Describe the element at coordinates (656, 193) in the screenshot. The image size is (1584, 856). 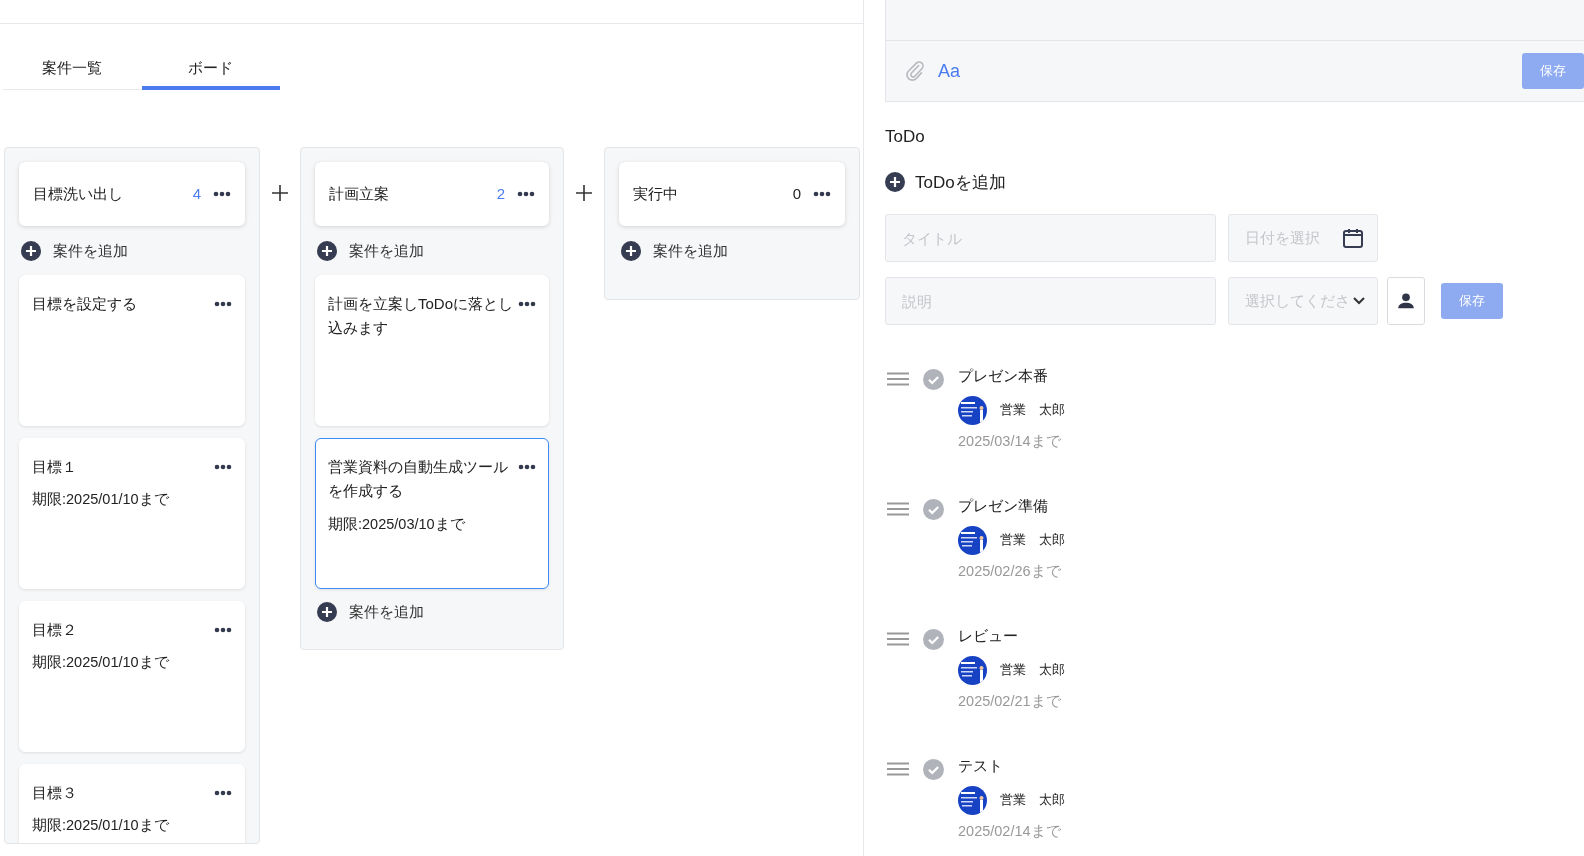
I see `column-title: 実行中` at that location.